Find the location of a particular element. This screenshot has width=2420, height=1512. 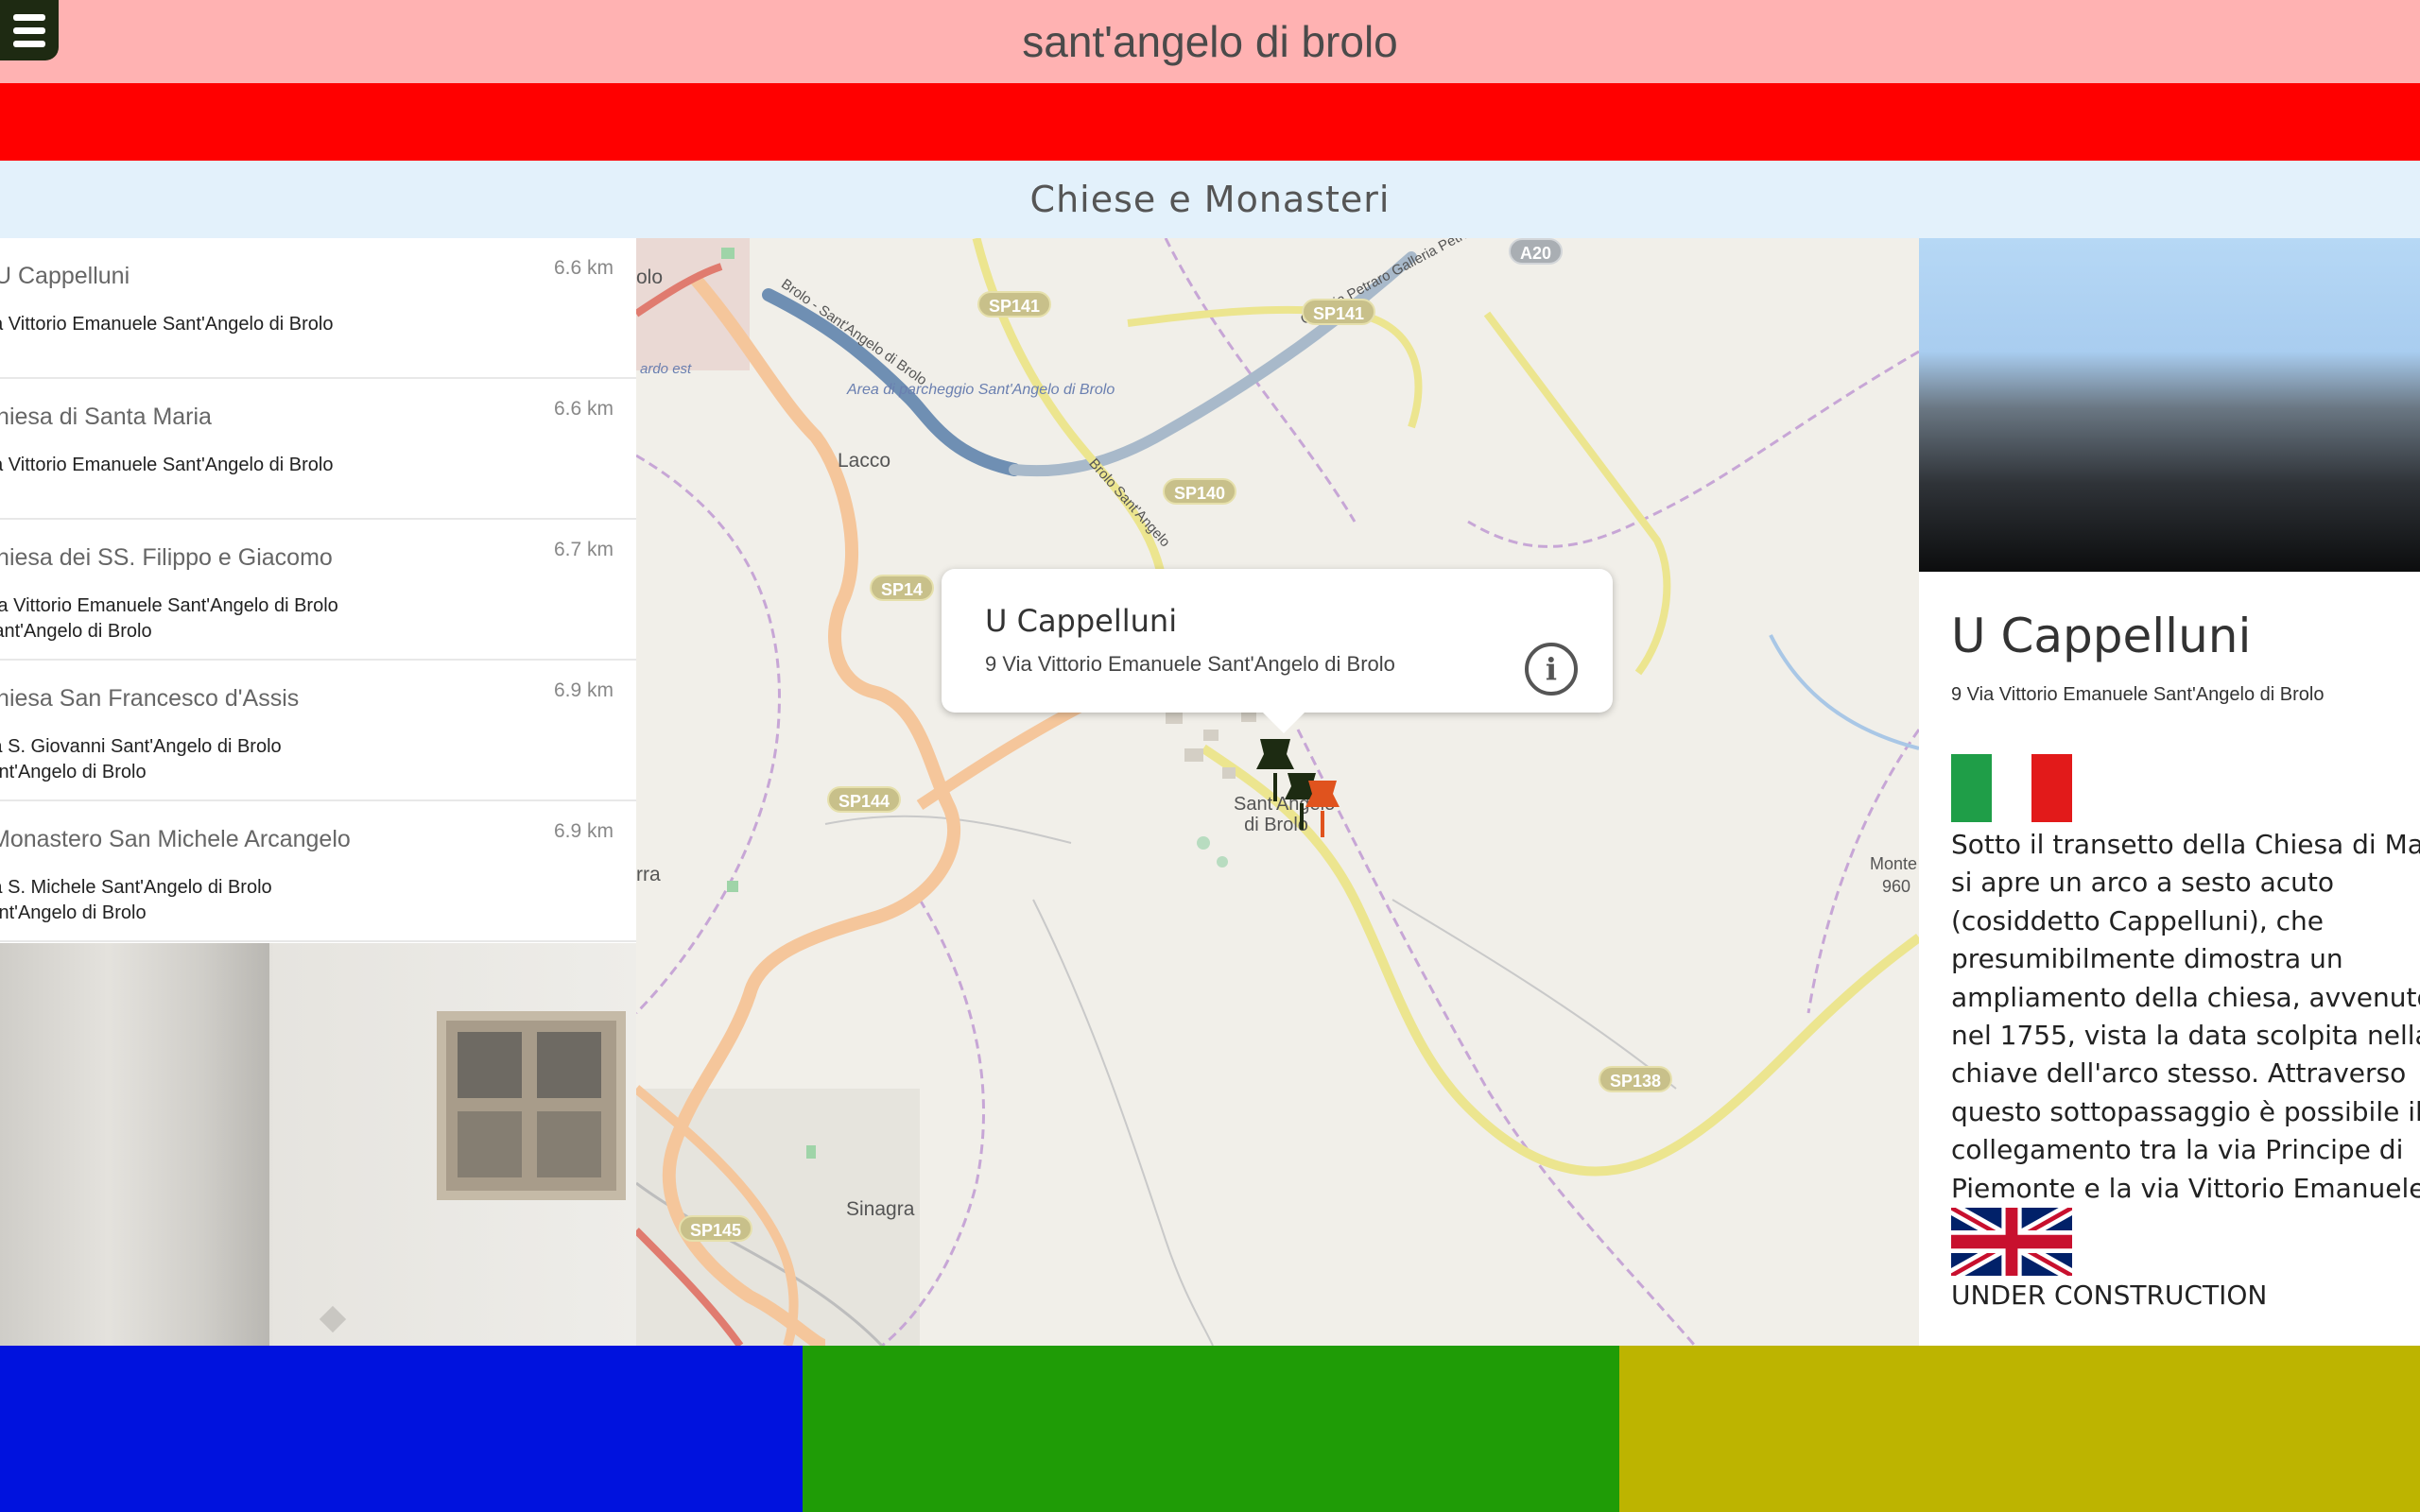

road-badge-sp144: SP144 is located at coordinates (864, 799).